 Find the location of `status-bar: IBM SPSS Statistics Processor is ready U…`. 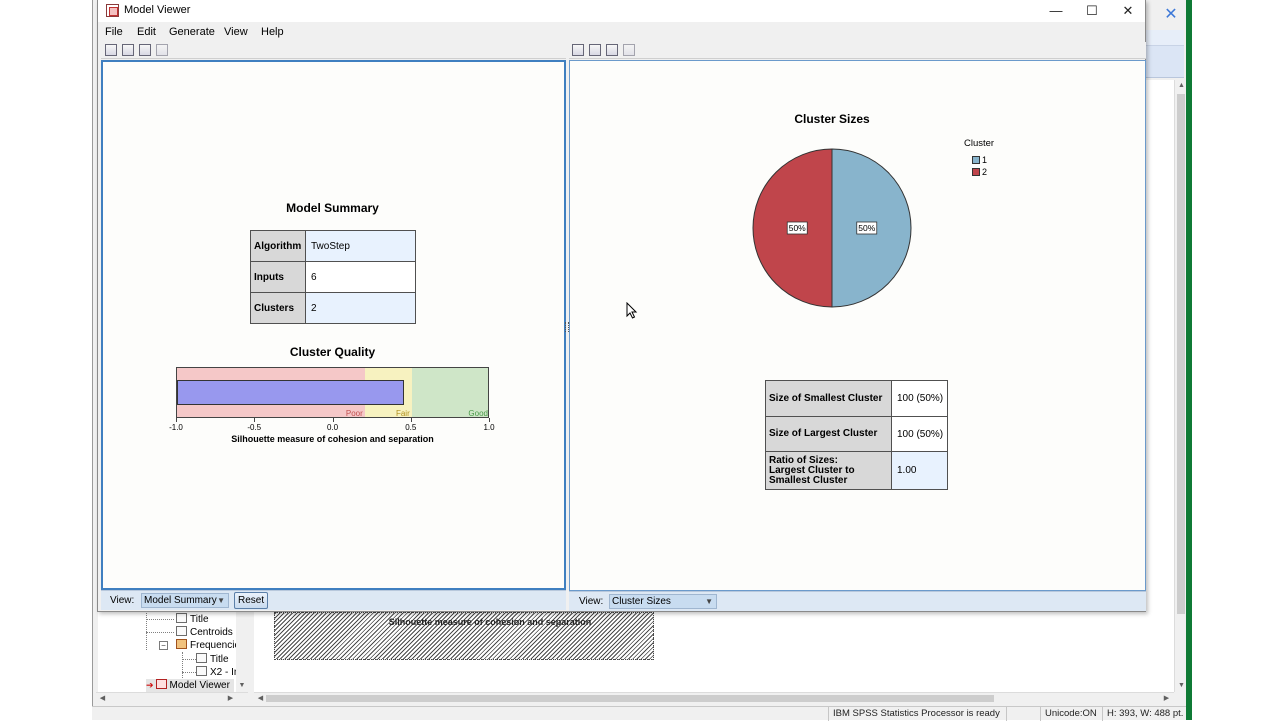

status-bar: IBM SPSS Statistics Processor is ready U… is located at coordinates (639, 713).